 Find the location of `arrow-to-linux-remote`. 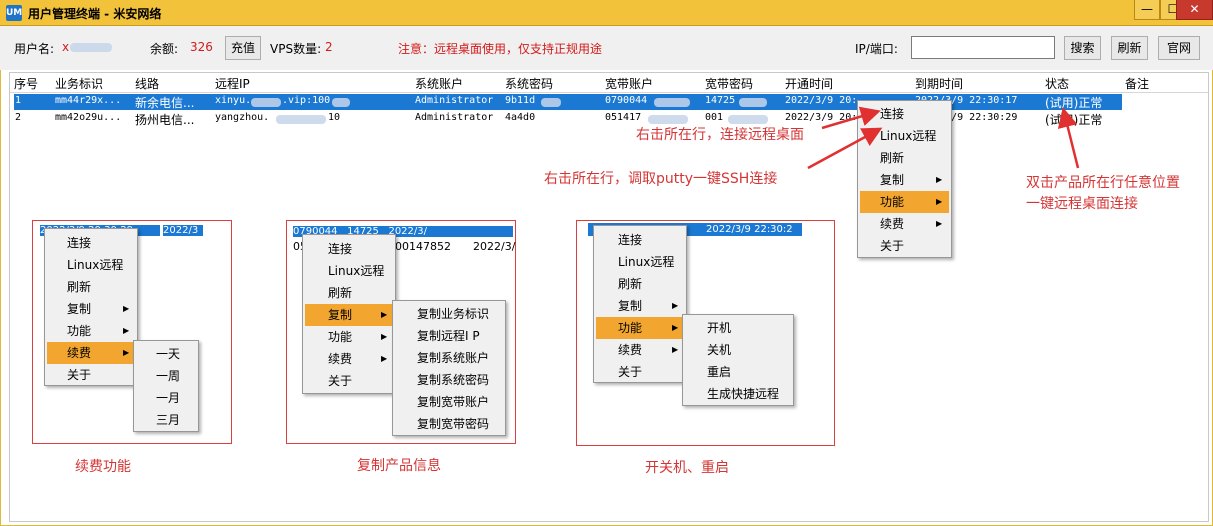

arrow-to-linux-remote is located at coordinates (845, 148).